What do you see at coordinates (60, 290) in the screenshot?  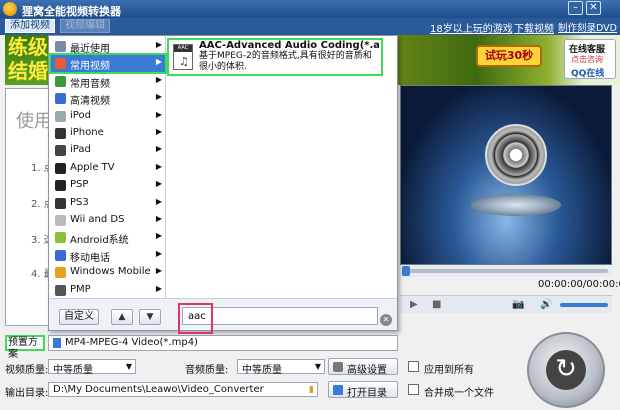 I see `pmp-icon` at bounding box center [60, 290].